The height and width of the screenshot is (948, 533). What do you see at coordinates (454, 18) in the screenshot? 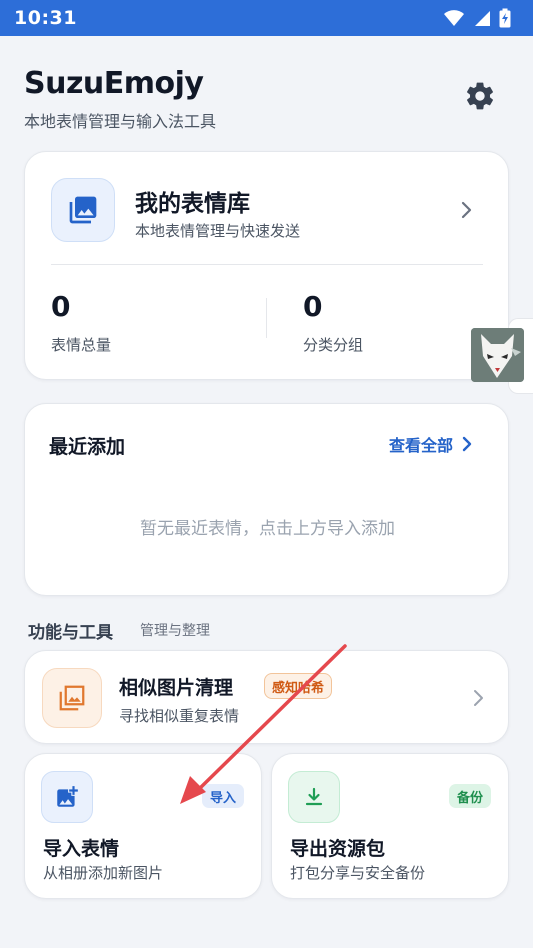
I see `wifi-icon` at bounding box center [454, 18].